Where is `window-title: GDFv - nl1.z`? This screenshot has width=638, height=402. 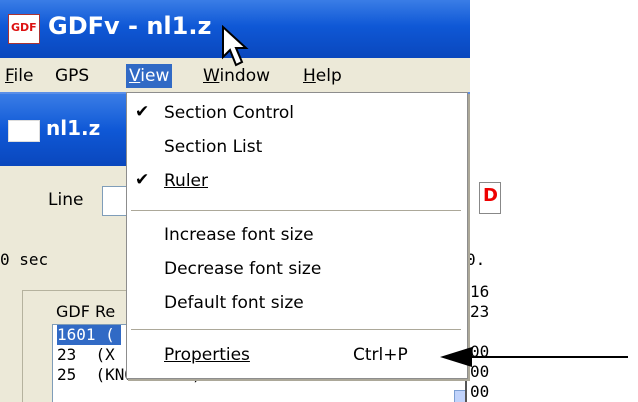 window-title: GDFv - nl1.z is located at coordinates (130, 26).